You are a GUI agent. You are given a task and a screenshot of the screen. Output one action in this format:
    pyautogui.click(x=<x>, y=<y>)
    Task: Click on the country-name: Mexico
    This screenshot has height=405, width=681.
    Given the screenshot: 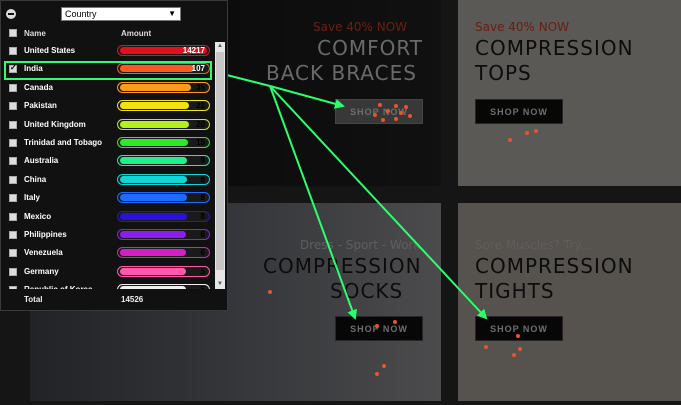 What is the action you would take?
    pyautogui.click(x=38, y=216)
    